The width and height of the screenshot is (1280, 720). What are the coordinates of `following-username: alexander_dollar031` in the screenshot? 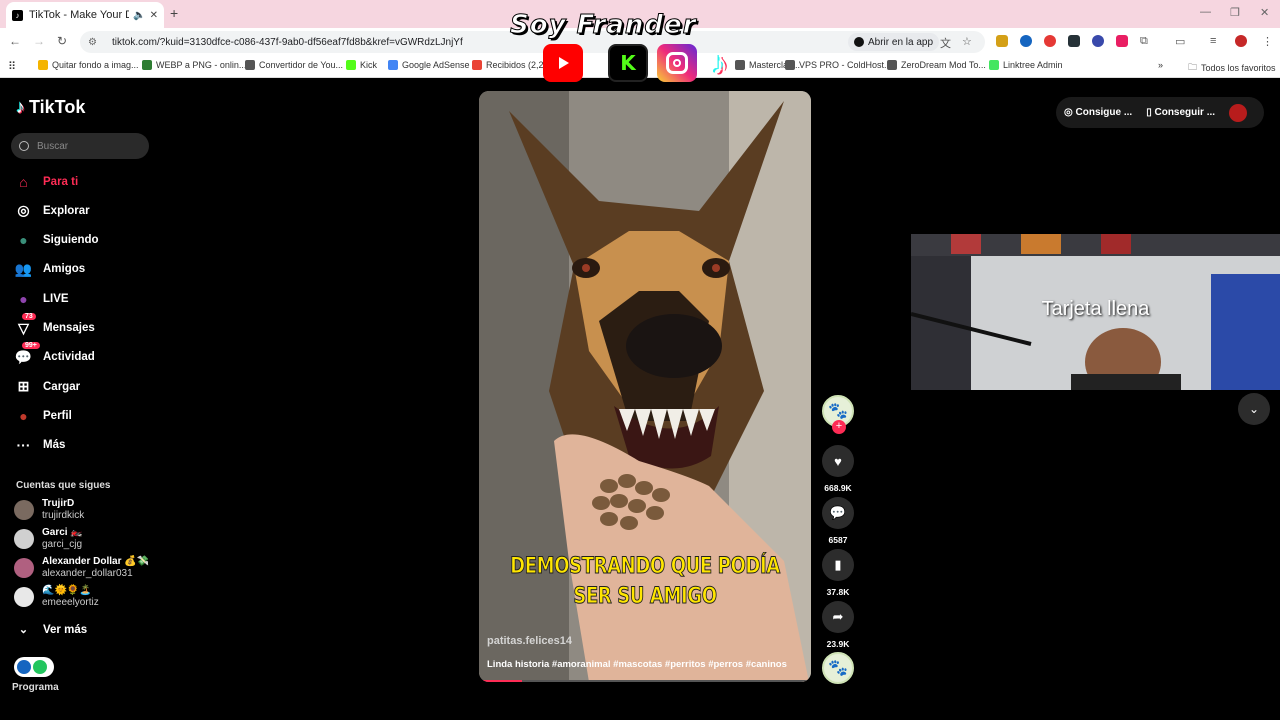 It's located at (87, 573).